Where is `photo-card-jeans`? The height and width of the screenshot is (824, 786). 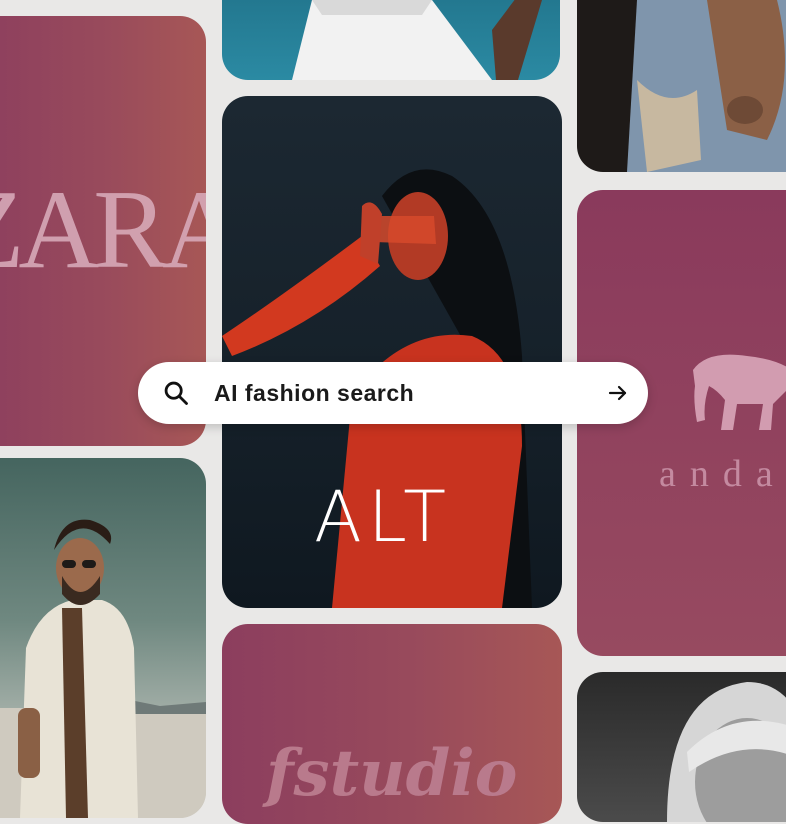
photo-card-jeans is located at coordinates (681, 86).